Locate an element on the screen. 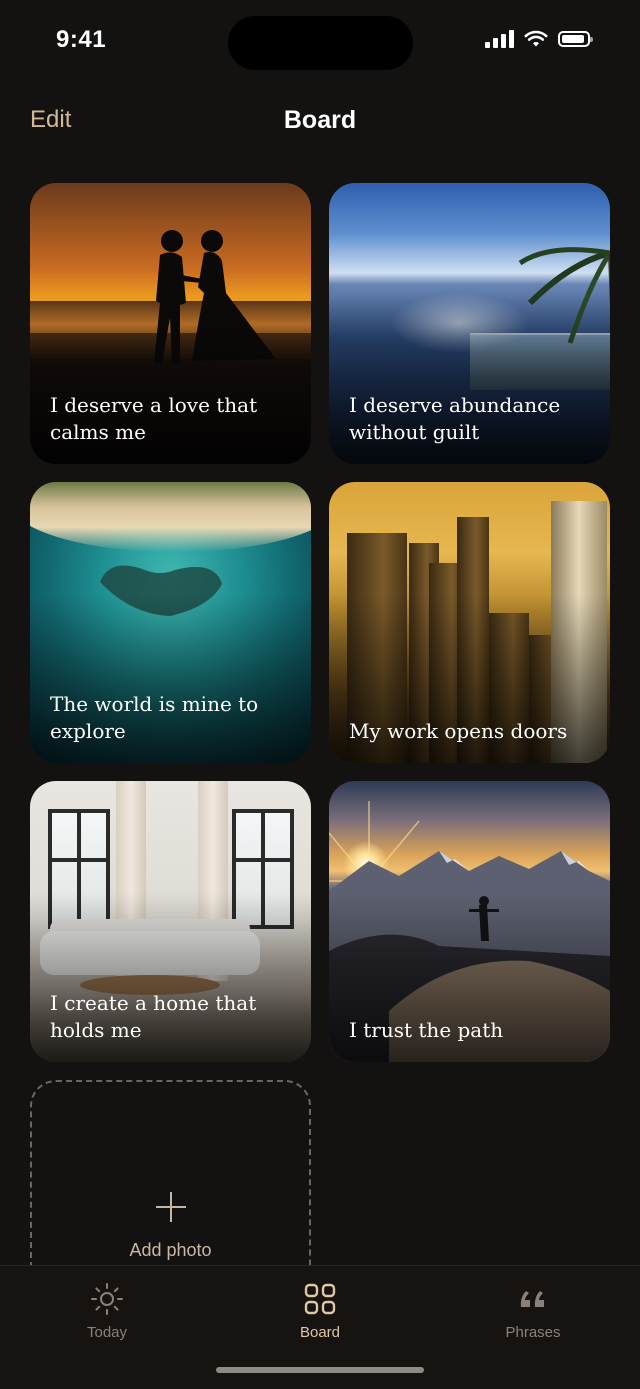 The height and width of the screenshot is (1389, 640). board-card-home: I create a home that holds me is located at coordinates (170, 921).